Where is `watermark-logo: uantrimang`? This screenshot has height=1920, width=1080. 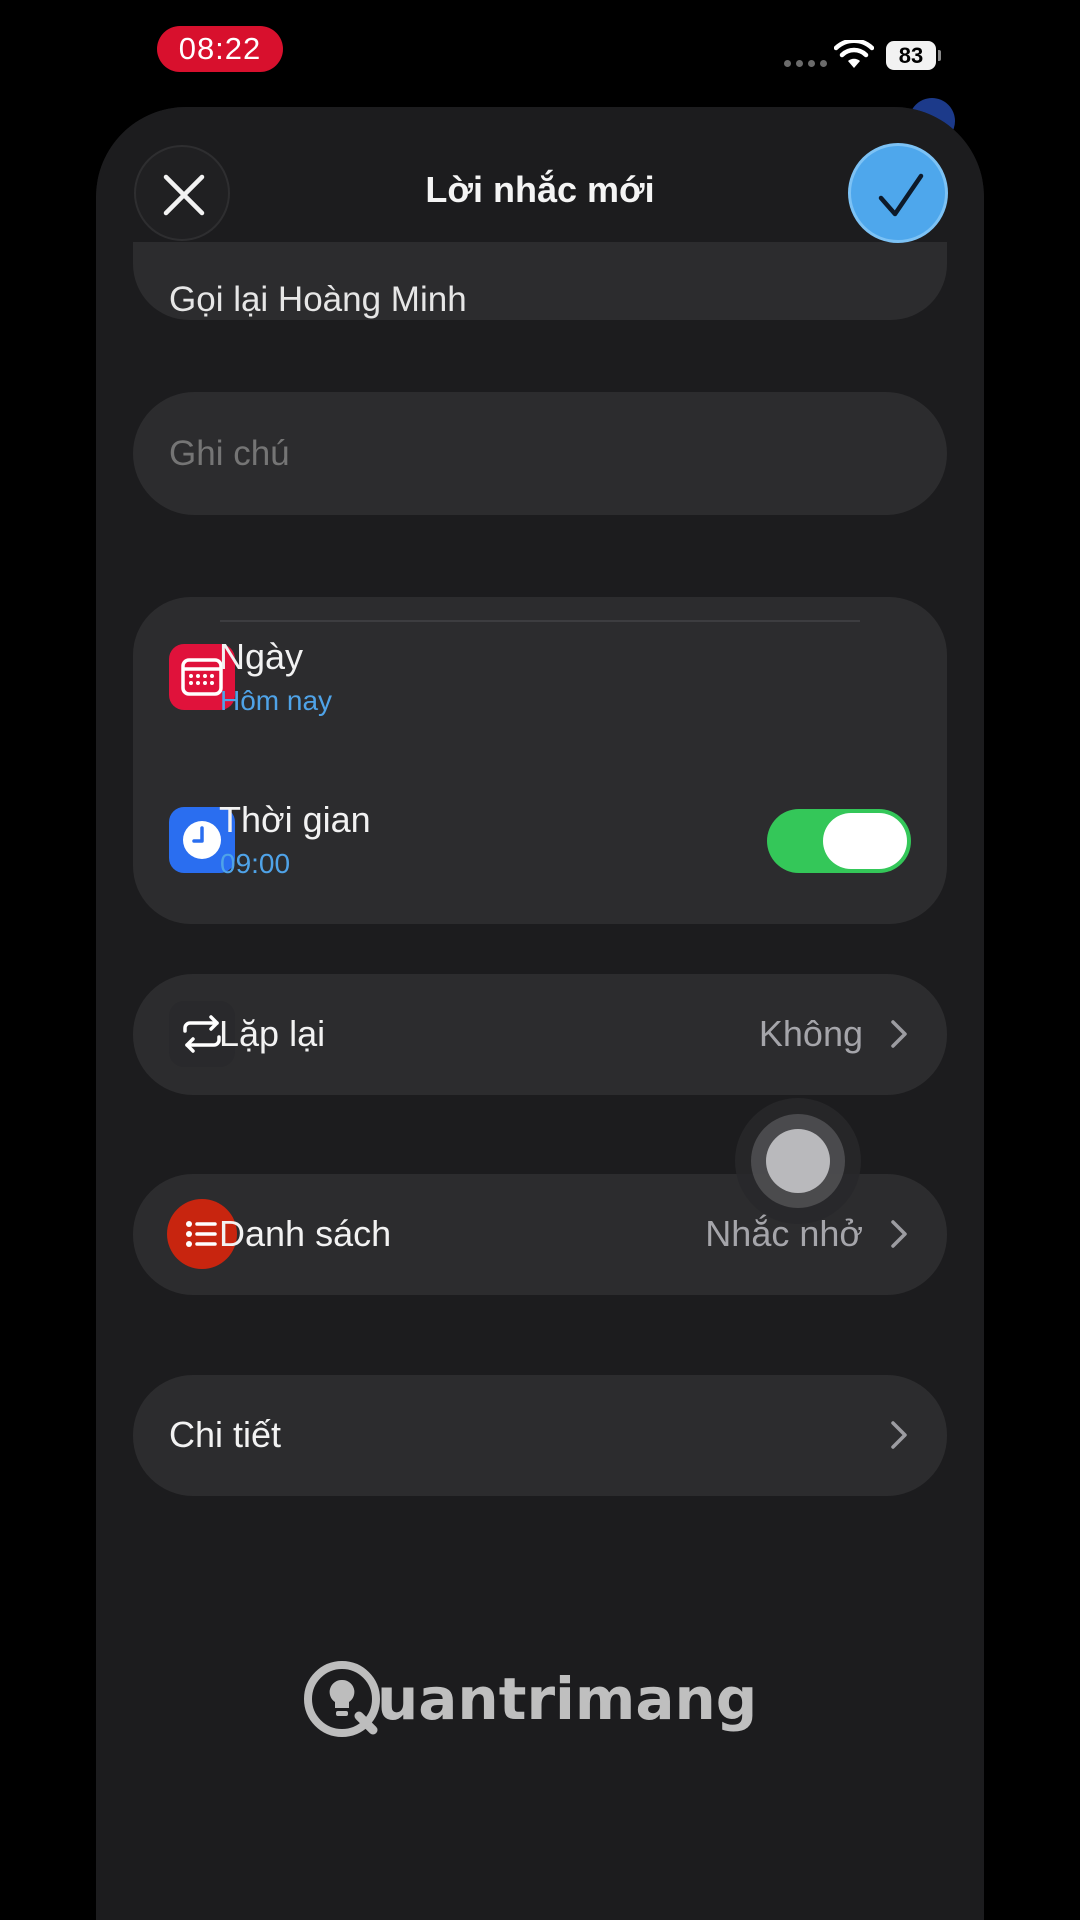 watermark-logo: uantrimang is located at coordinates (529, 1699).